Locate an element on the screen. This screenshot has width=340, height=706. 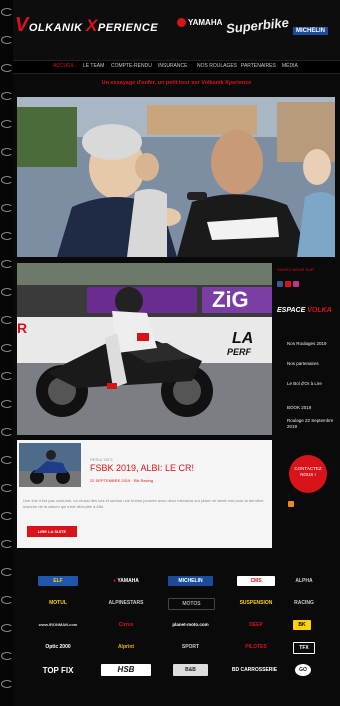
yamaha-emblem-icon is located at coordinates (181, 23).